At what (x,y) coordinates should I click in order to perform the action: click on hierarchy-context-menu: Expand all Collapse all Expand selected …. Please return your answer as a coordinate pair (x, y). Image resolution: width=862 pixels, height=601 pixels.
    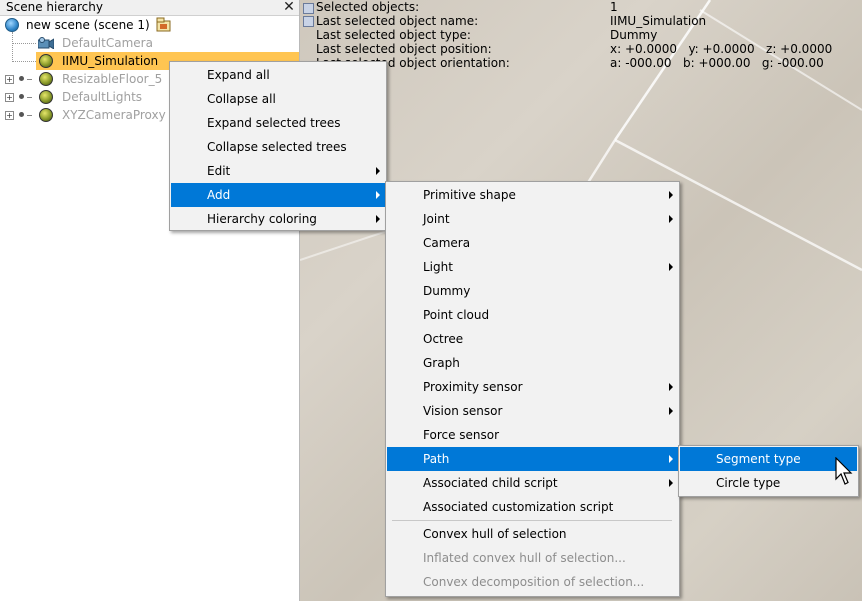
    Looking at the image, I should click on (278, 146).